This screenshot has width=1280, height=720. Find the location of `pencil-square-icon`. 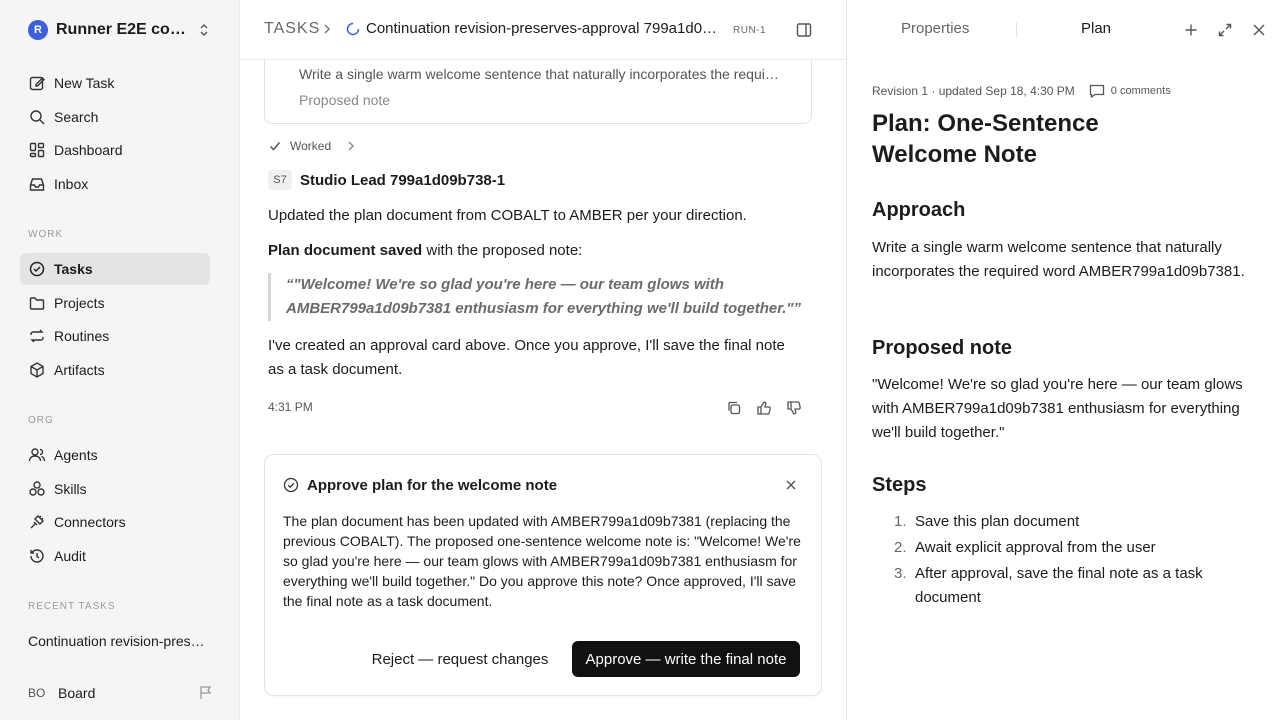

pencil-square-icon is located at coordinates (37, 83).